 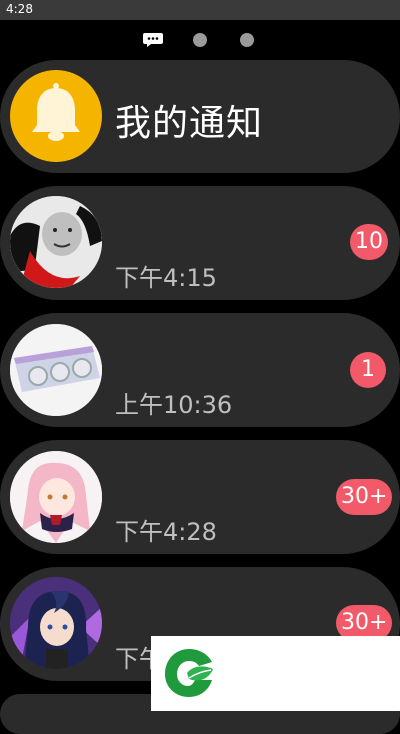 I want to click on graphics-card-avatar, so click(x=56, y=370).